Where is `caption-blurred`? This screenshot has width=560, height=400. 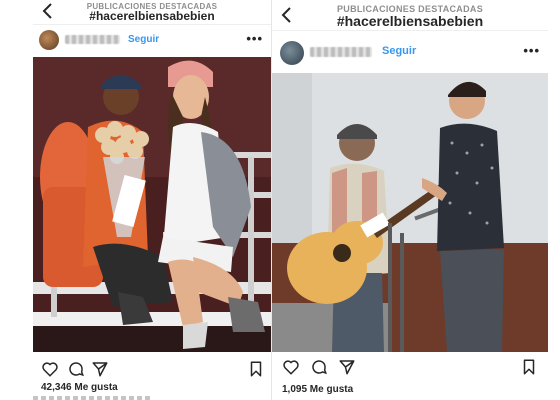
caption-blurred is located at coordinates (93, 398).